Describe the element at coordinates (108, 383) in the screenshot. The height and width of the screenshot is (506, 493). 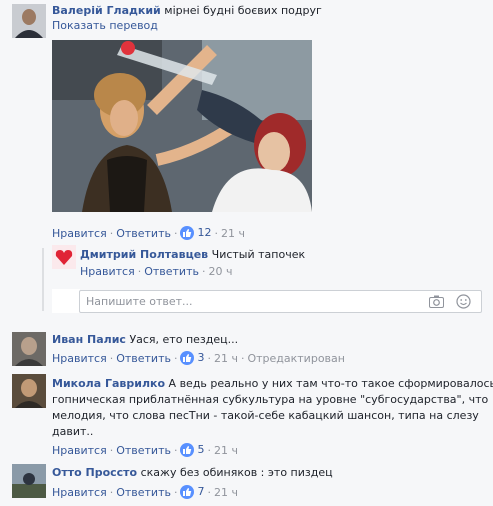
I see `comment-author: Микола Гаврилко` at that location.